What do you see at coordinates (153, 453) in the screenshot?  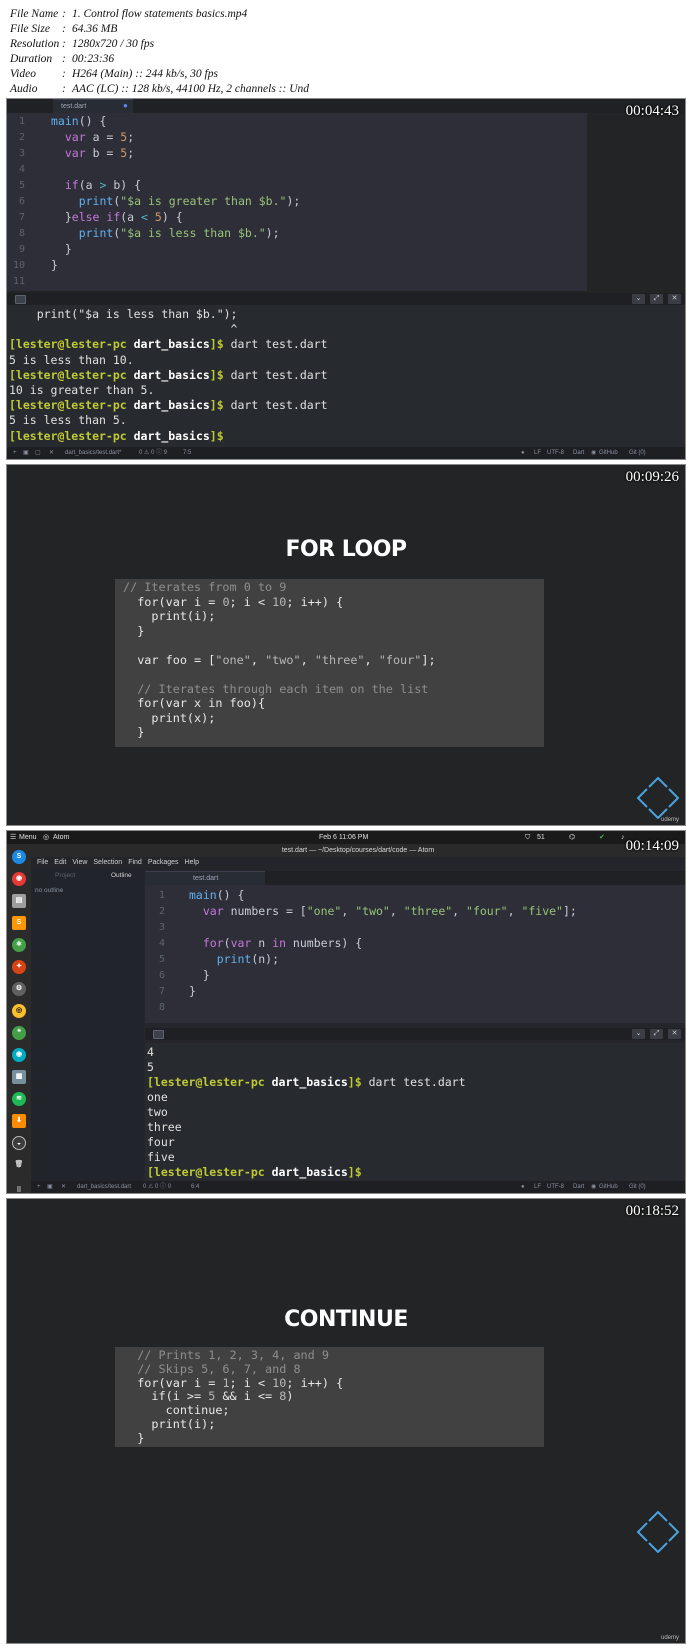 I see `status-counts: 0 ⚠ 0 ⓘ 9` at bounding box center [153, 453].